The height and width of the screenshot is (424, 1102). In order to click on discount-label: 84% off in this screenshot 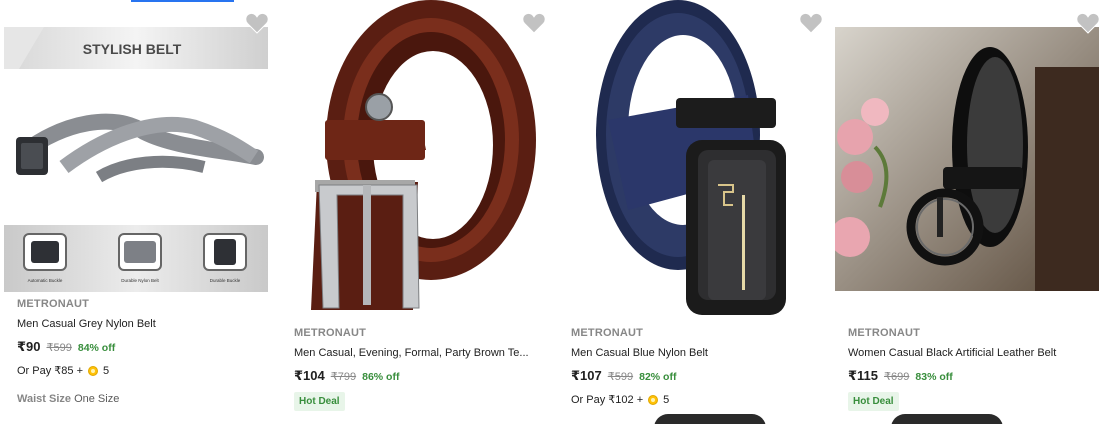, I will do `click(96, 348)`.